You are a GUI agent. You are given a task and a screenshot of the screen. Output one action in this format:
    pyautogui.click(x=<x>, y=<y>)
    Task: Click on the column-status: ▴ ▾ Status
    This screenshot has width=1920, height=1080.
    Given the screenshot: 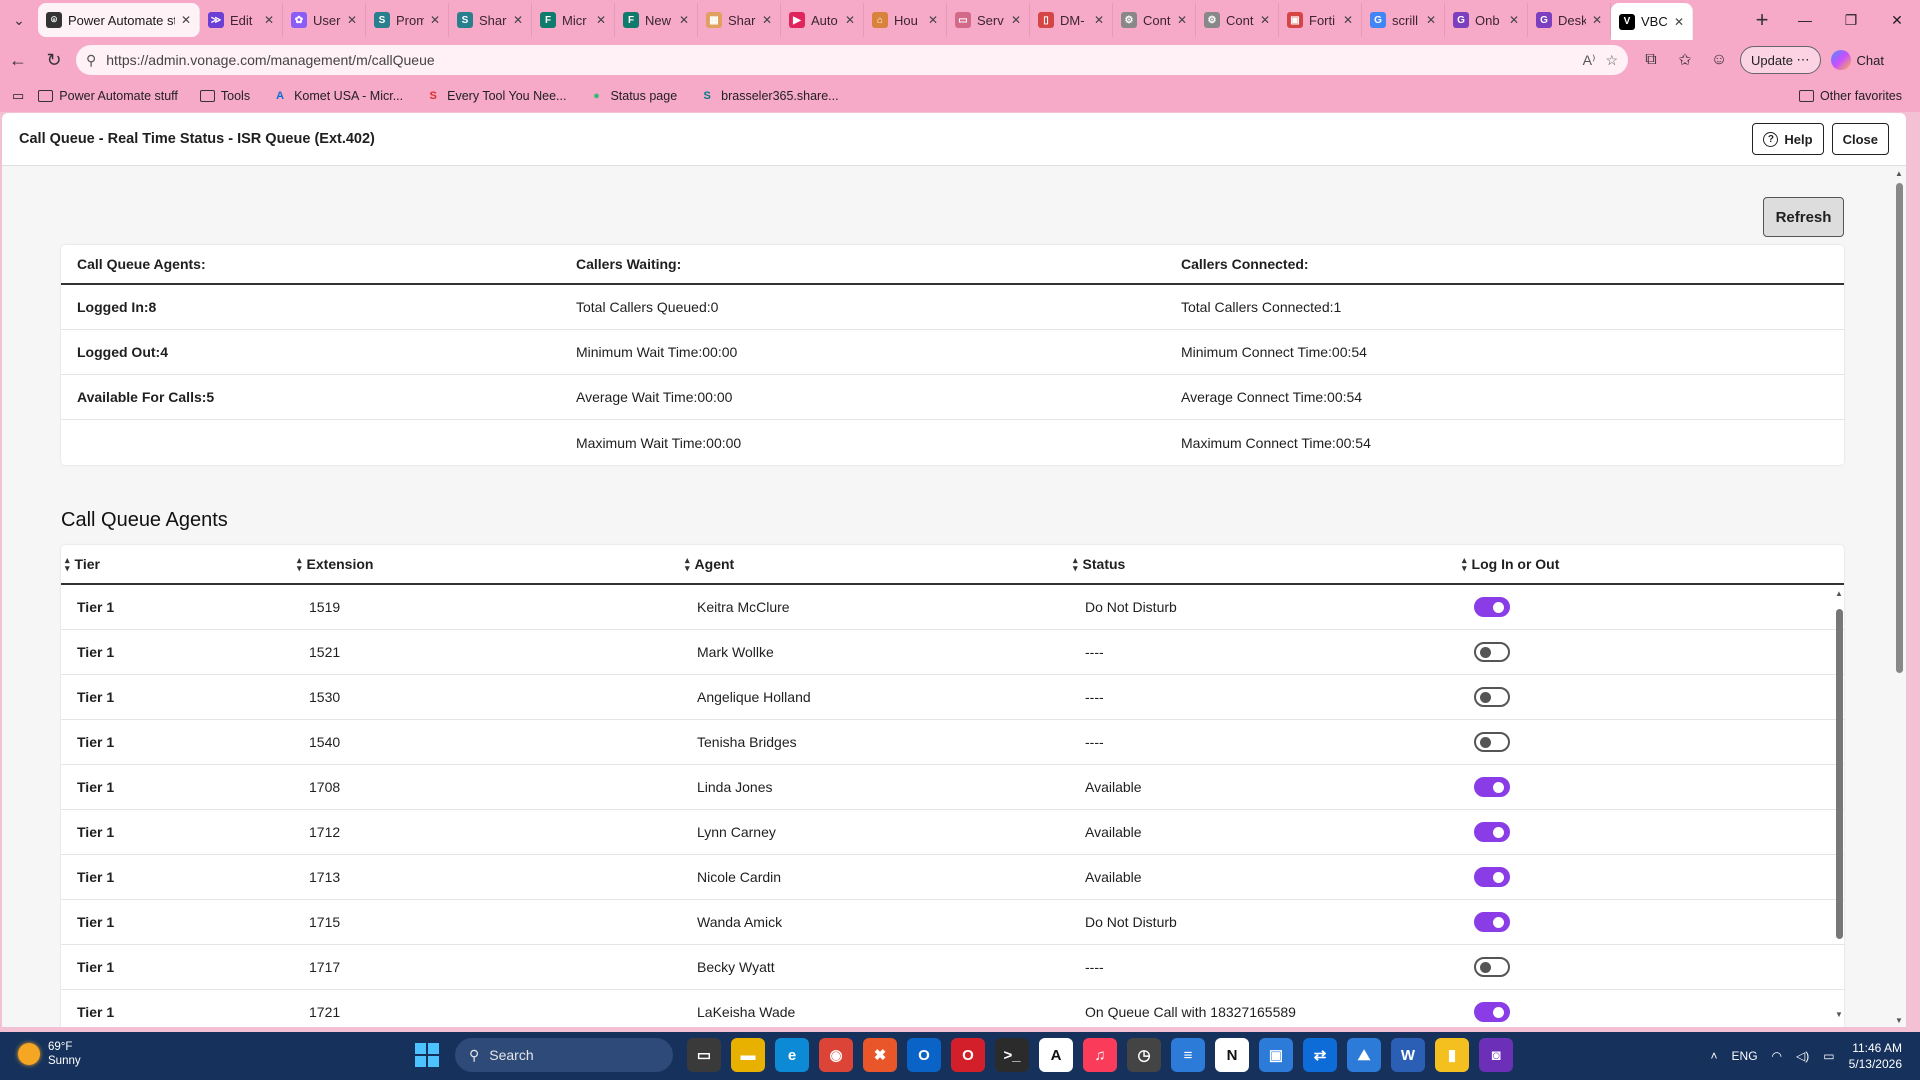 What is the action you would take?
    pyautogui.click(x=1099, y=564)
    